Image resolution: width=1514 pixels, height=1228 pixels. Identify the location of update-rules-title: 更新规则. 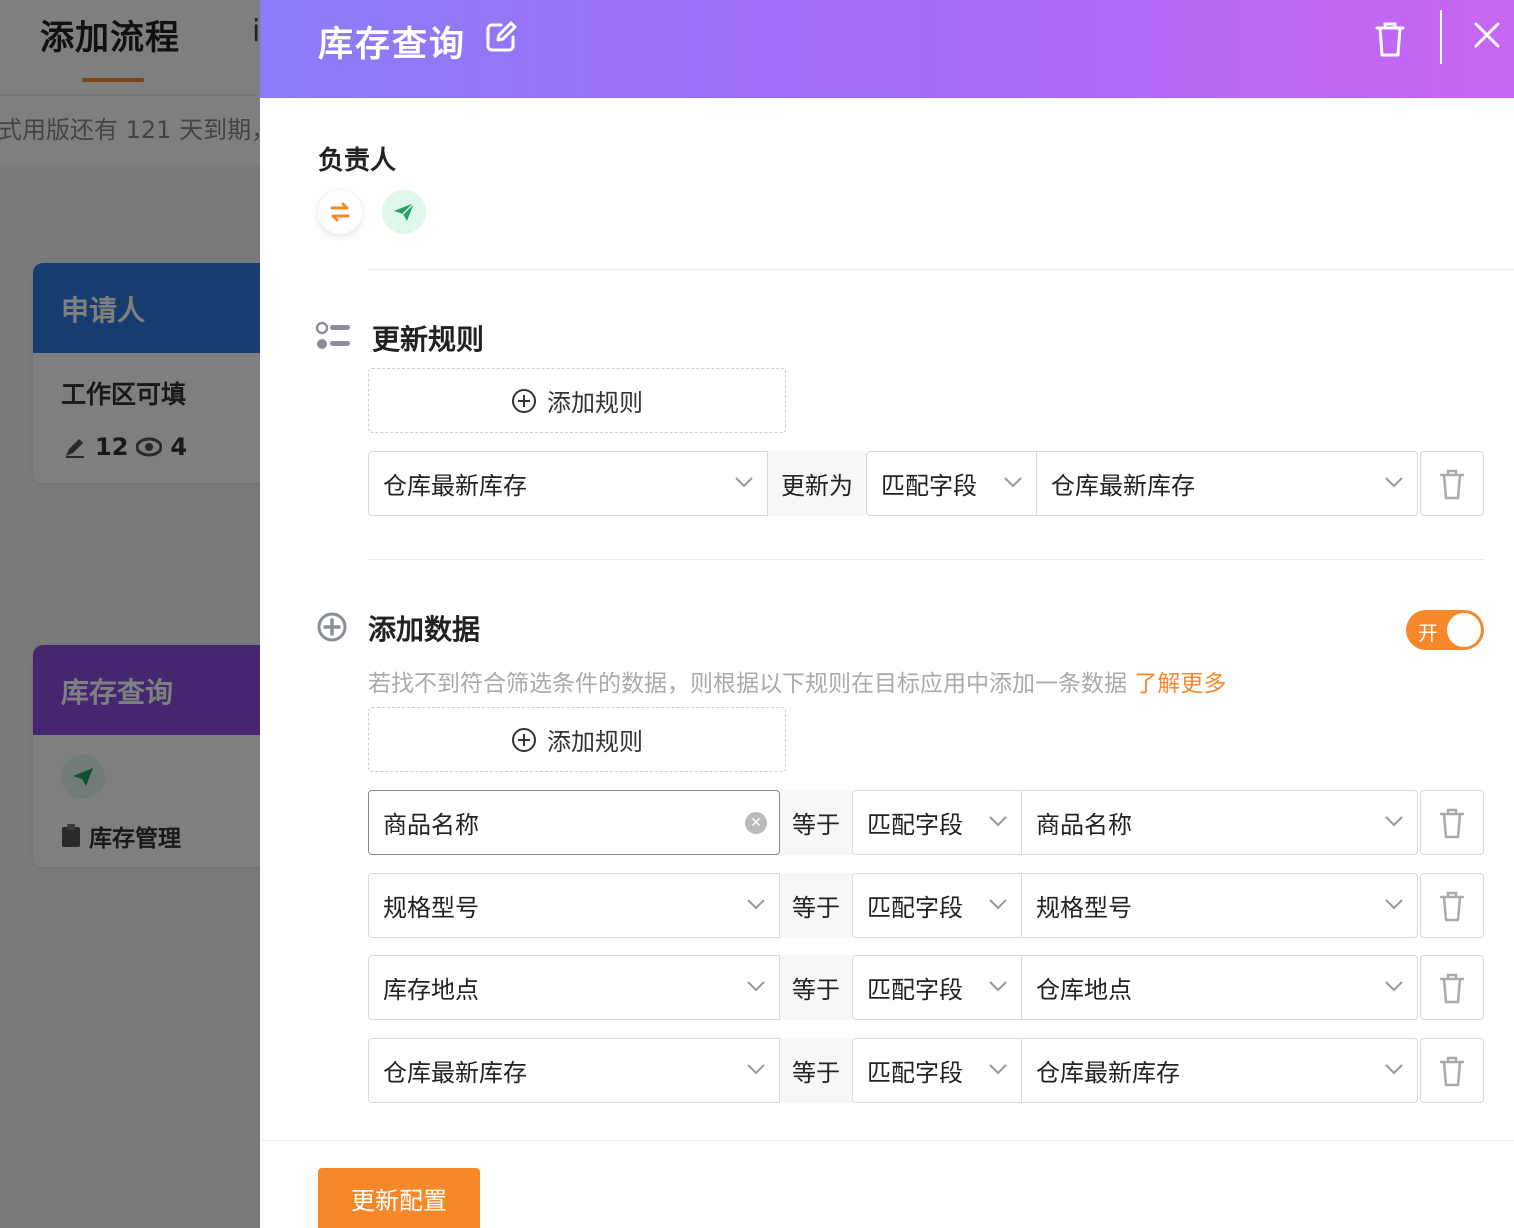
(428, 339).